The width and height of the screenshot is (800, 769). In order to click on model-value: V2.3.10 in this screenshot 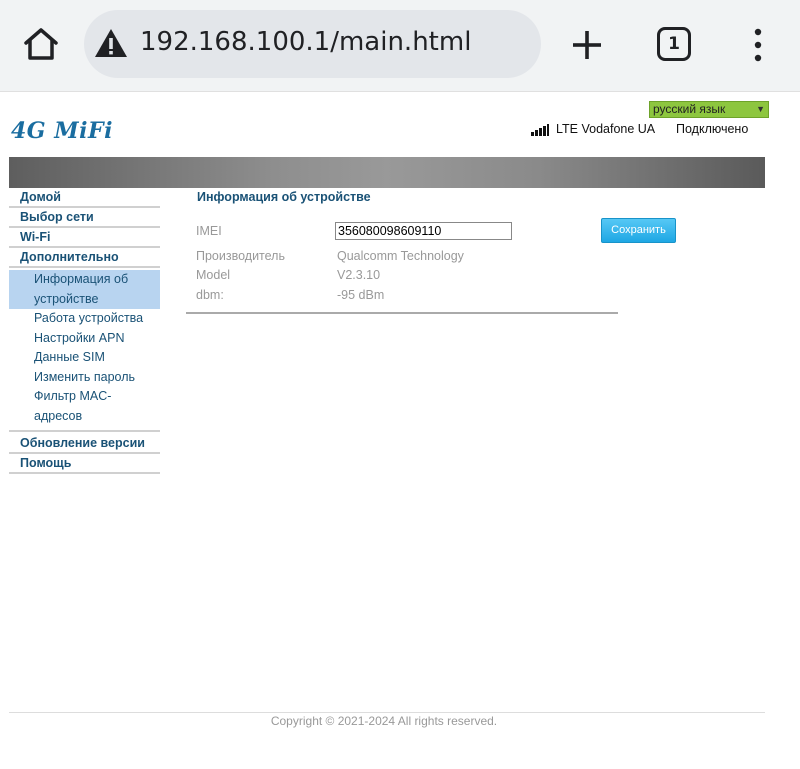, I will do `click(359, 275)`.